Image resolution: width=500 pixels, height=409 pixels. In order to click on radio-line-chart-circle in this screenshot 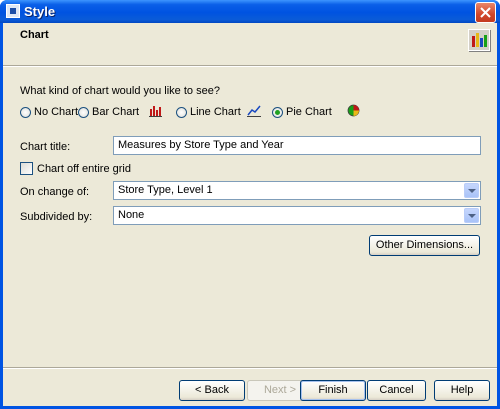, I will do `click(181, 112)`.